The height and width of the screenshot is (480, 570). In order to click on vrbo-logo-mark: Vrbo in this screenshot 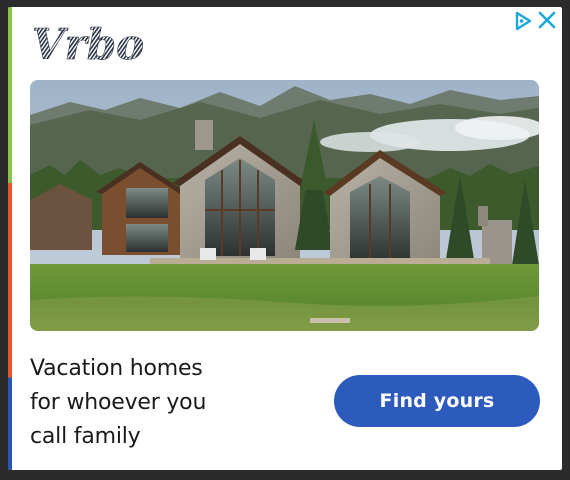, I will do `click(88, 43)`.